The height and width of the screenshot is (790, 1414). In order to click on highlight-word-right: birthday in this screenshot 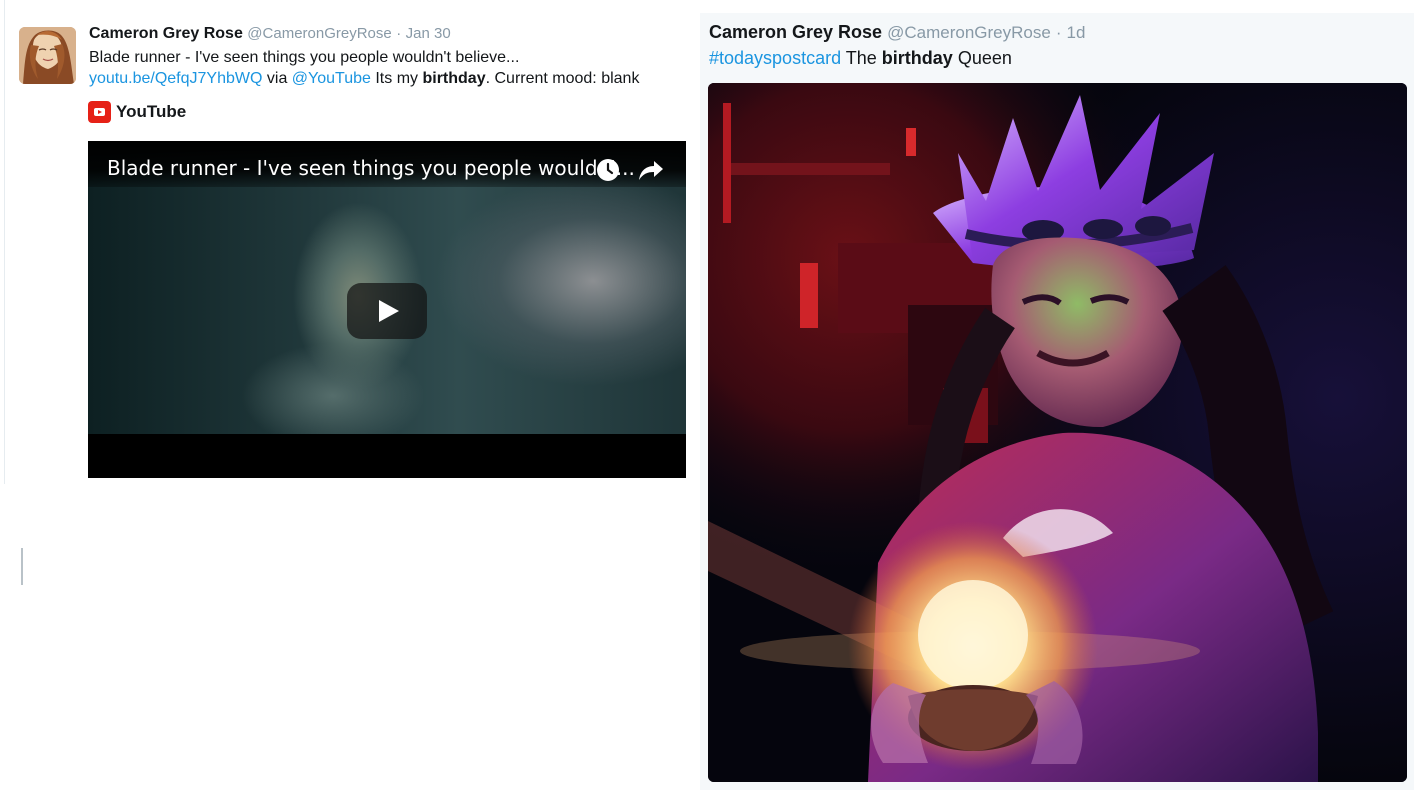, I will do `click(917, 58)`.